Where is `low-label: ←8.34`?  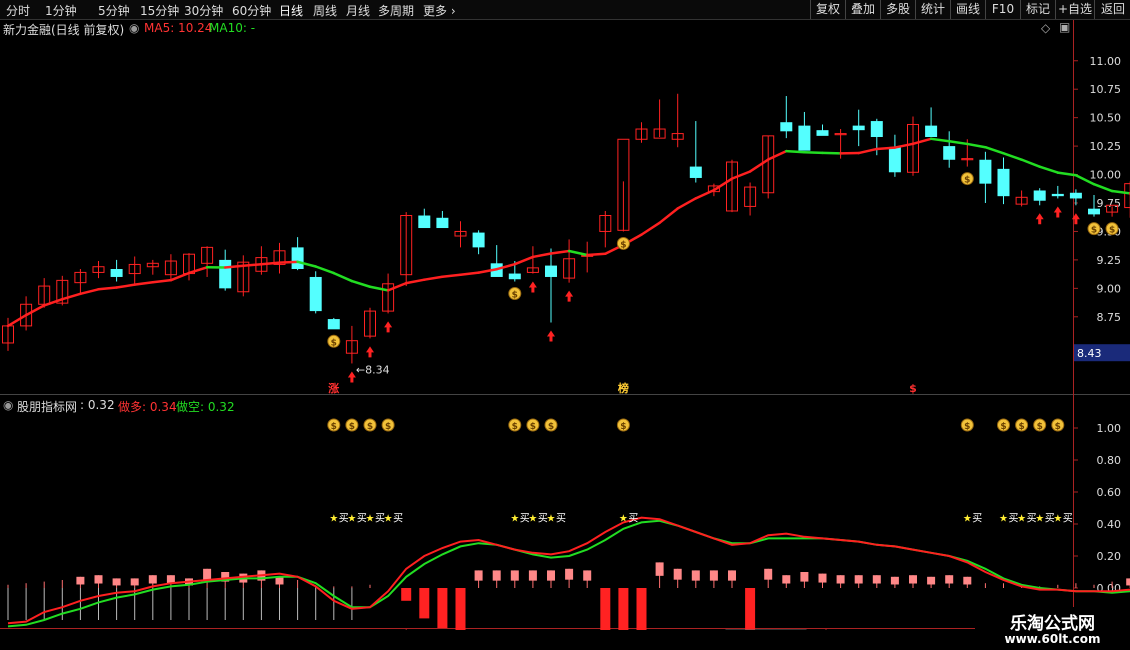 low-label: ←8.34 is located at coordinates (373, 369).